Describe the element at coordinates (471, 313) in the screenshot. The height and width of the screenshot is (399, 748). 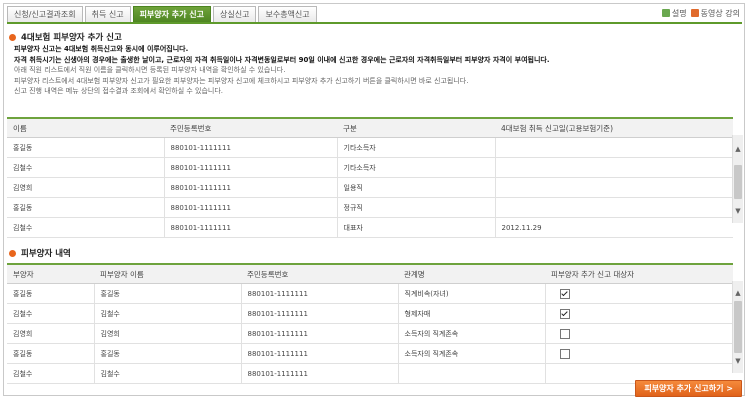
I see `cell-relation: 형제자매` at that location.